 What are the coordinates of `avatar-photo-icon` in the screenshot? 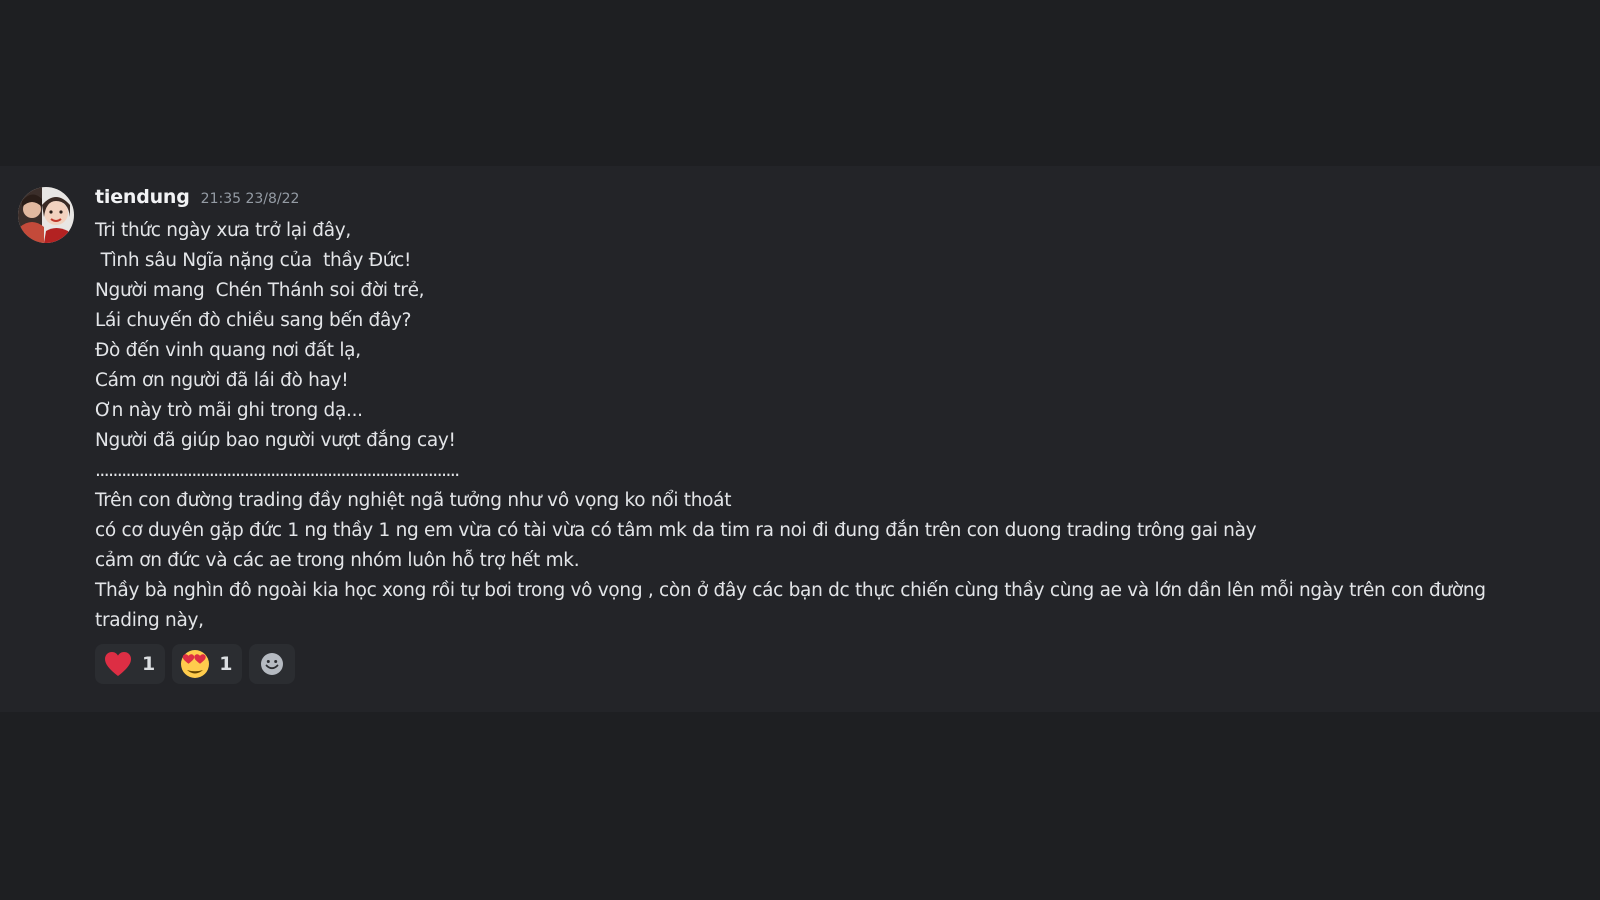 It's located at (46, 215).